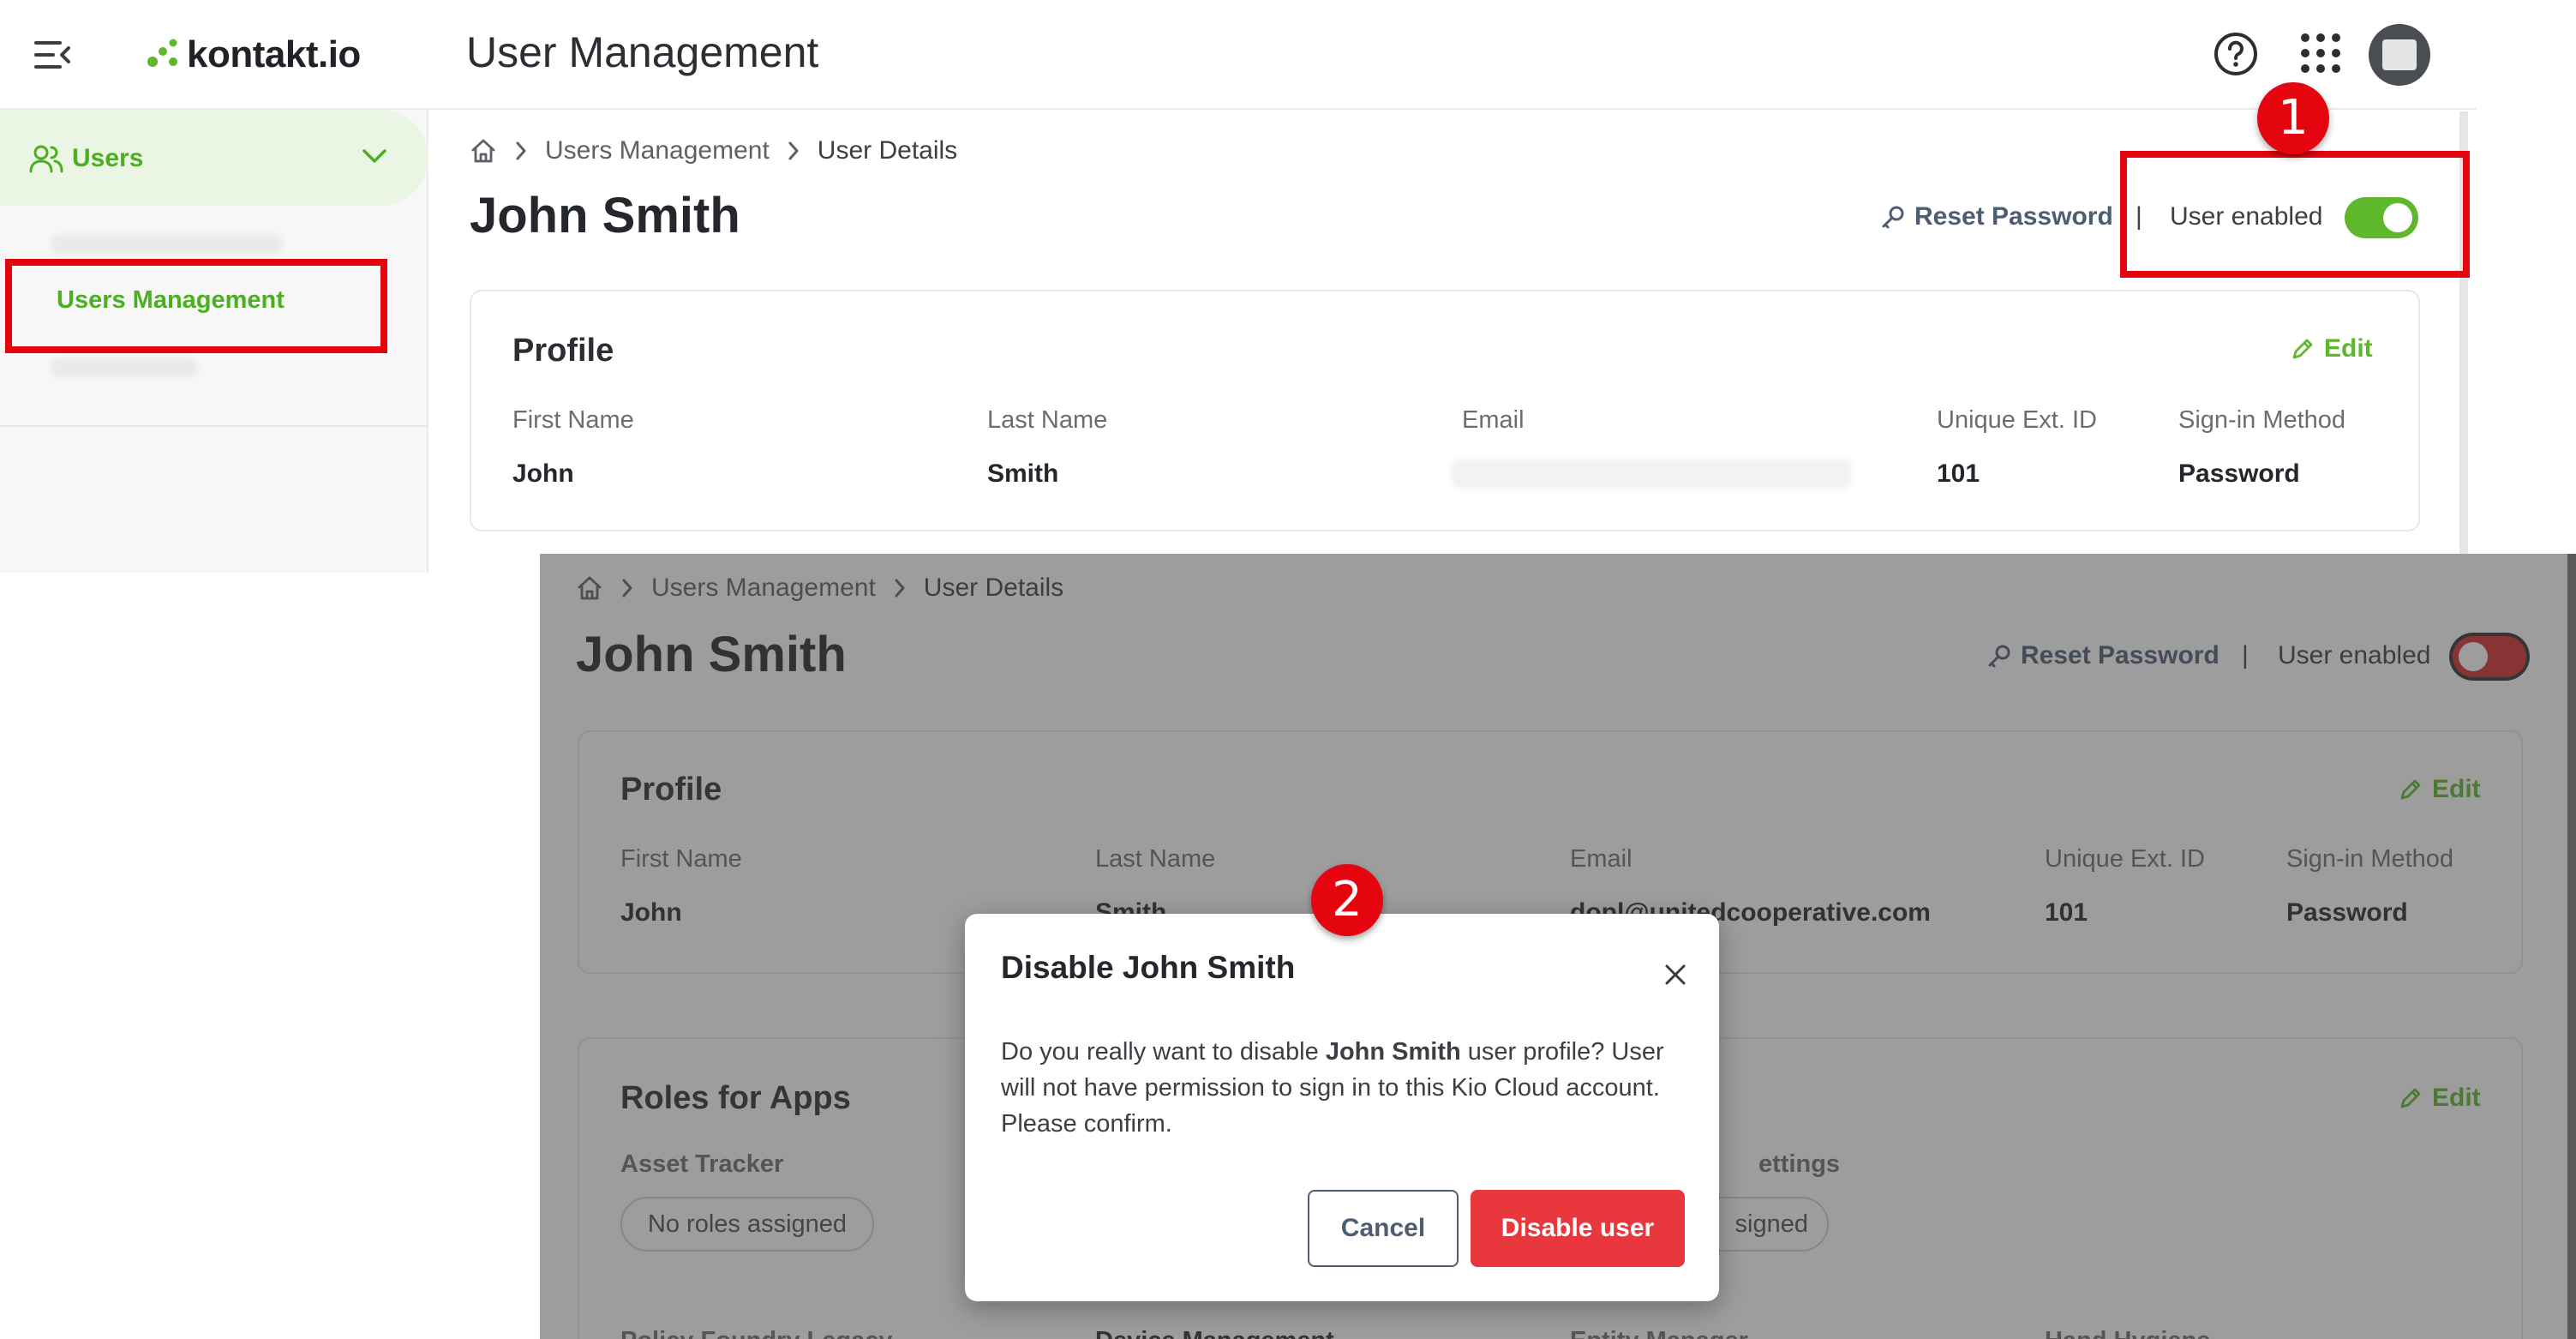 Image resolution: width=2576 pixels, height=1339 pixels. I want to click on annotation-badge-2: 2, so click(1347, 900).